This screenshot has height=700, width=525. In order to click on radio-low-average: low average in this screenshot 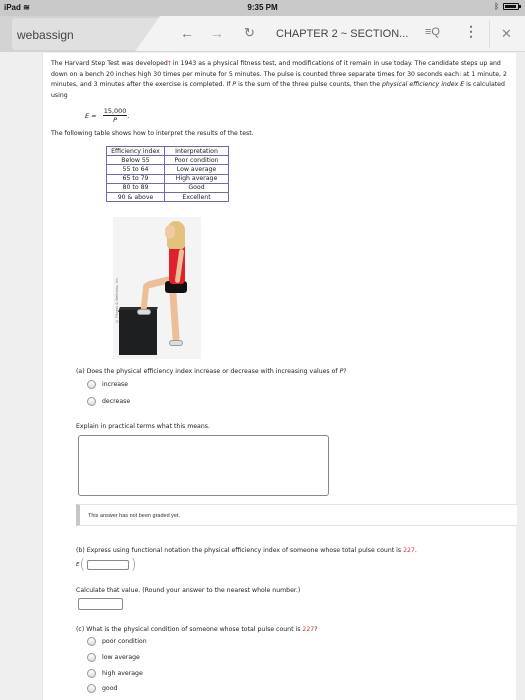, I will do `click(113, 657)`.